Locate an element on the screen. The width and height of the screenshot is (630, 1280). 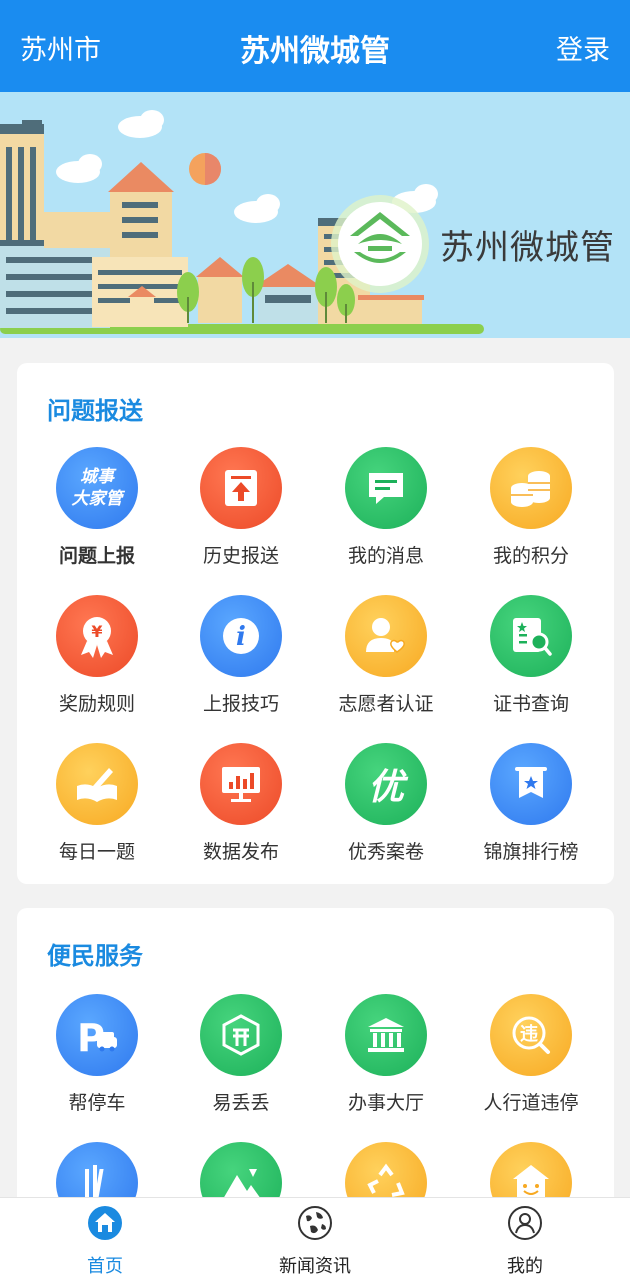
grid-item-points: 我的积分 is located at coordinates (531, 507).